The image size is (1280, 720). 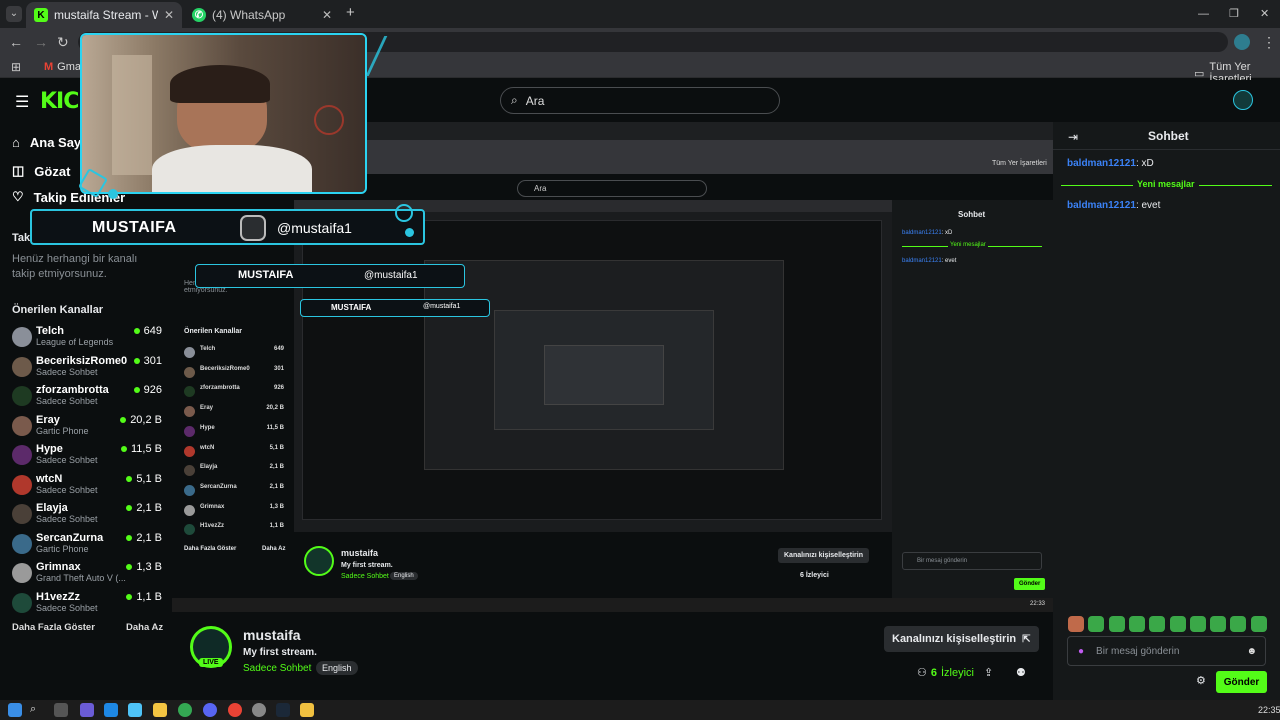 What do you see at coordinates (61, 710) in the screenshot?
I see `task-view-icon` at bounding box center [61, 710].